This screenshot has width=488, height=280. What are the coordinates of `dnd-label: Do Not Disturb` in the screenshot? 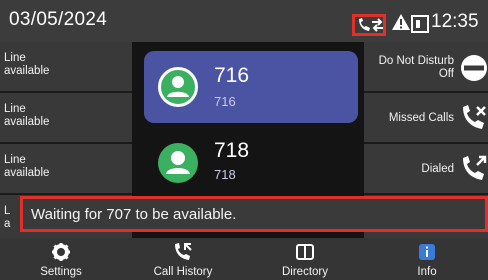 It's located at (416, 61).